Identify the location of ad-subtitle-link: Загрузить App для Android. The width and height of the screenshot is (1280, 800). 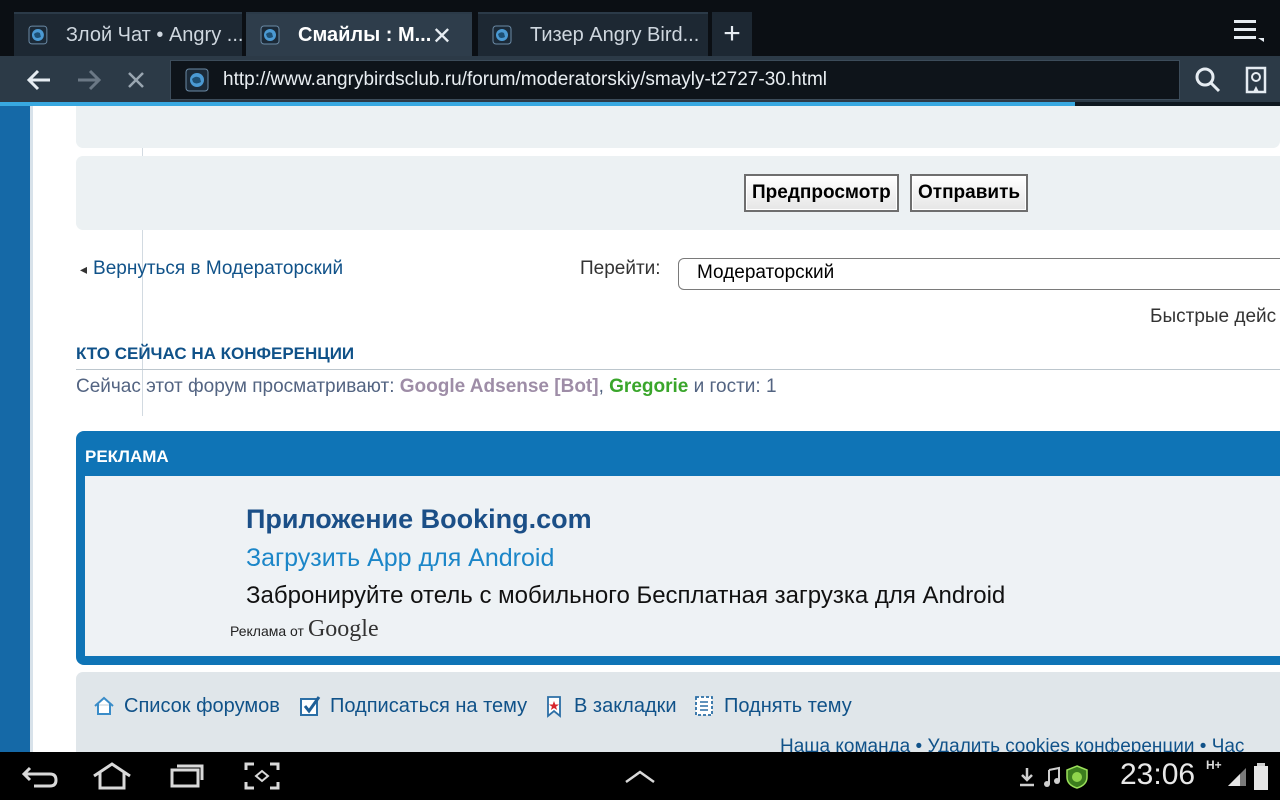
(400, 558).